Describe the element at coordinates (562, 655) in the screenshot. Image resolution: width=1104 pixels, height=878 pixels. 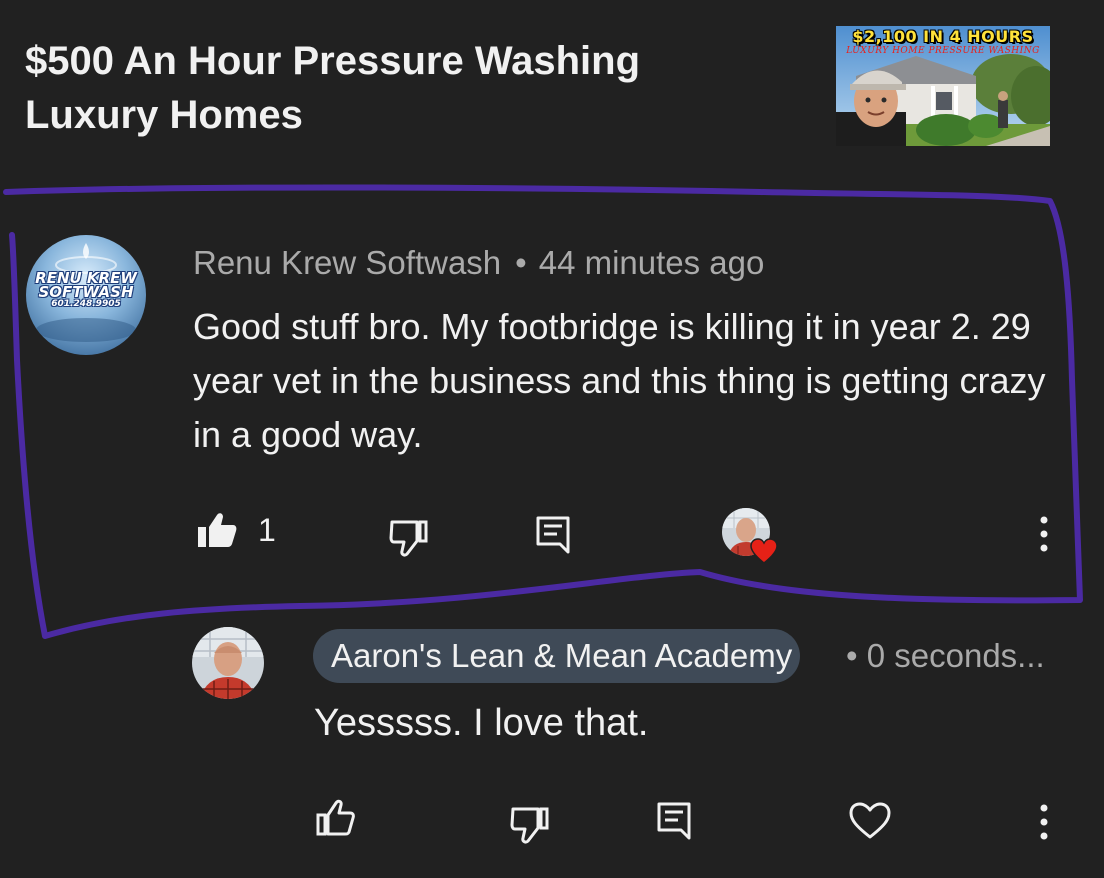
I see `reply-author: Aaron's Lean & Mean Academy` at that location.